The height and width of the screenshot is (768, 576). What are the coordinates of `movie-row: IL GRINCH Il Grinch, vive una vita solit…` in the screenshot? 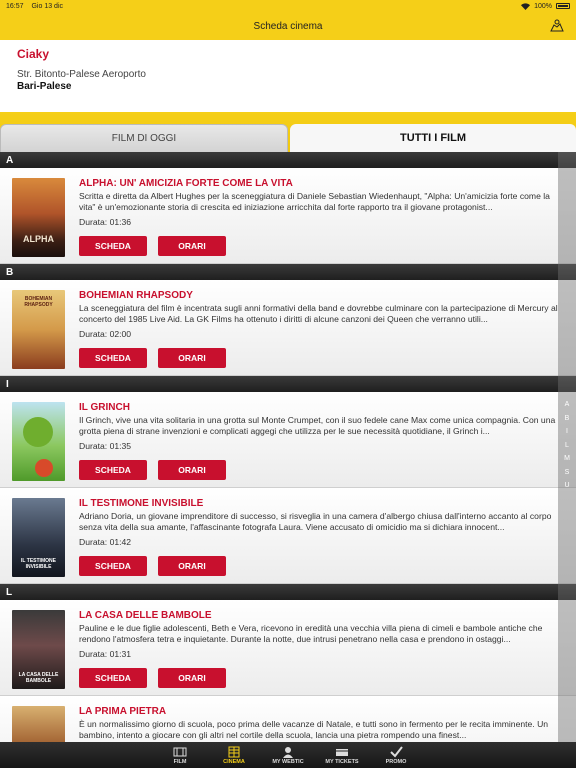 It's located at (288, 440).